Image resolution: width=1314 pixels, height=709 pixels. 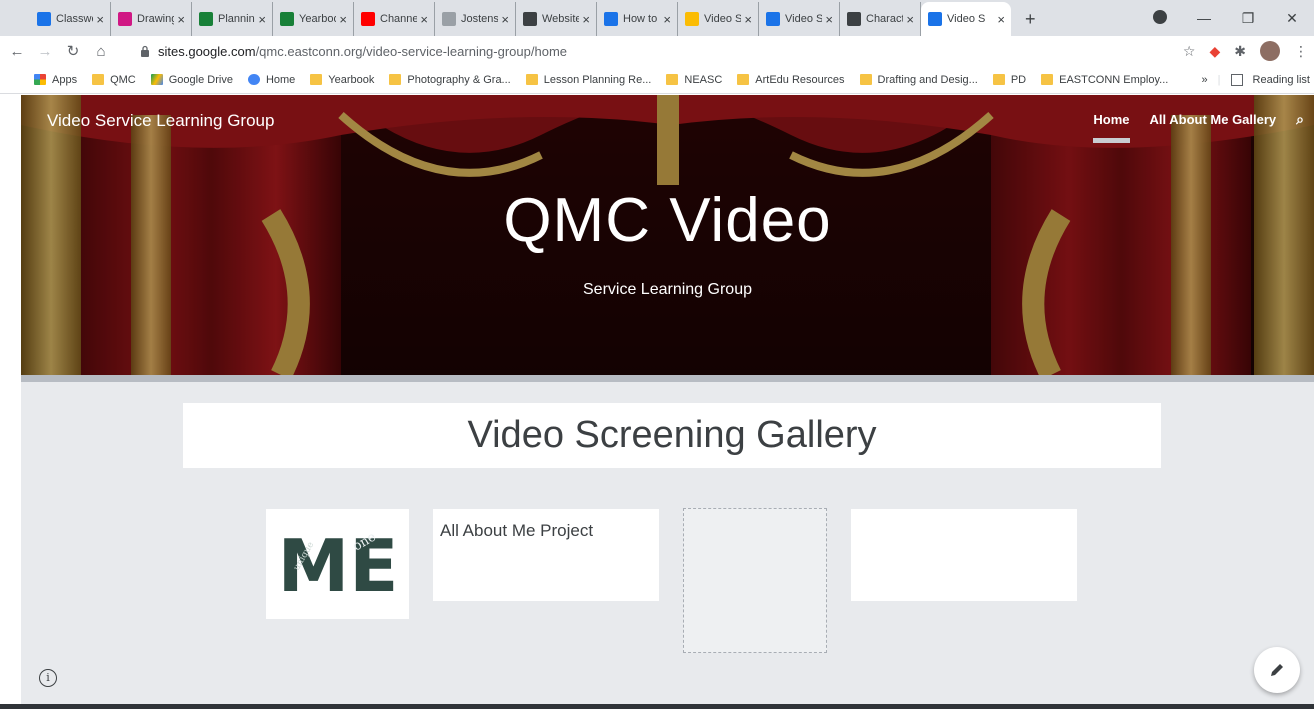 What do you see at coordinates (1009, 80) in the screenshot?
I see `bookmark-item: PD` at bounding box center [1009, 80].